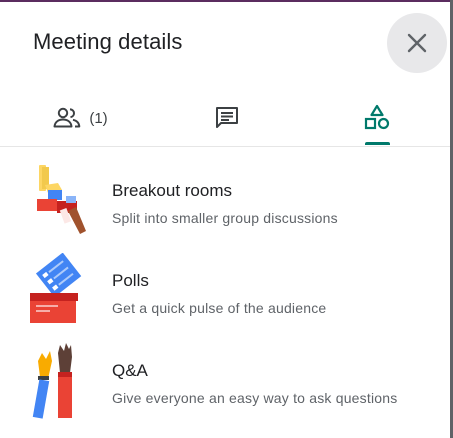 The height and width of the screenshot is (438, 453). I want to click on chat-icon, so click(227, 117).